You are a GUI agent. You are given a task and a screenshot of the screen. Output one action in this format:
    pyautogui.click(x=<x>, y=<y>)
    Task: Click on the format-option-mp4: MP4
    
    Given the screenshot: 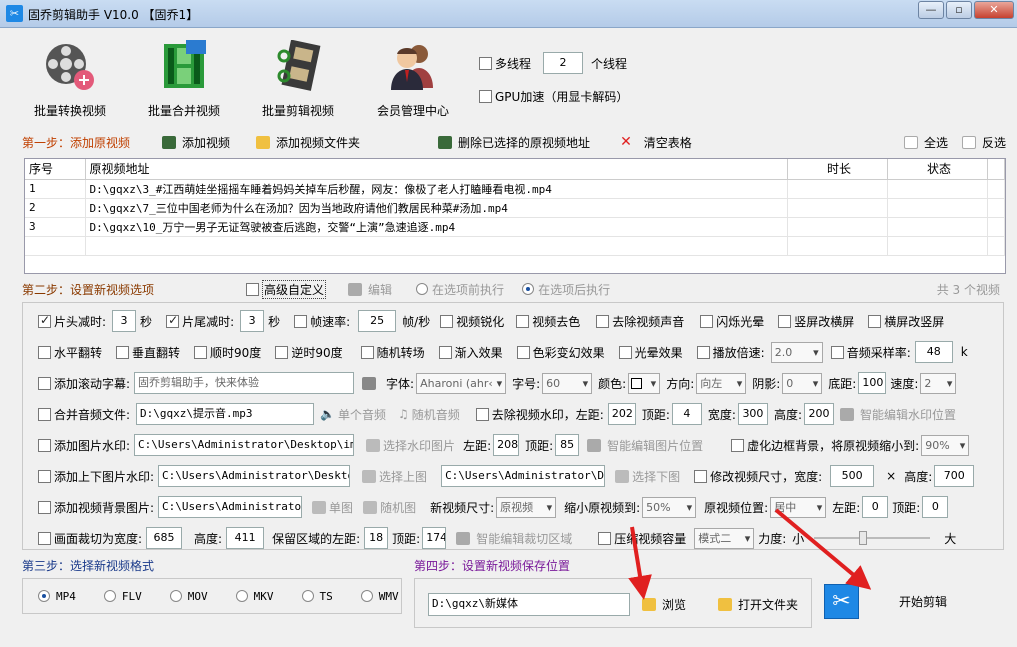 What is the action you would take?
    pyautogui.click(x=57, y=596)
    